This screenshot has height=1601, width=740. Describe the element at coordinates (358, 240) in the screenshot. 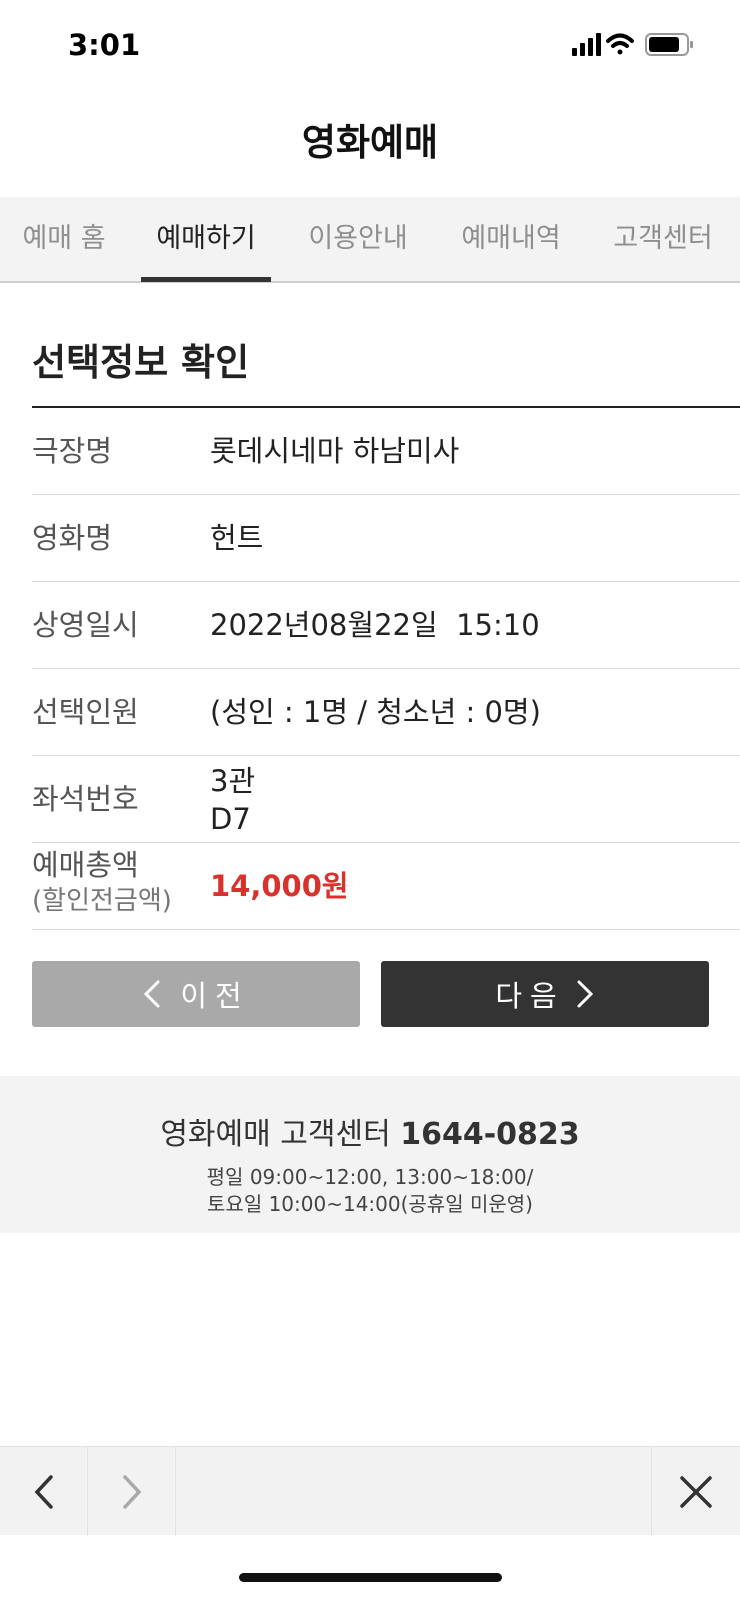

I see `tab-guide: 이용안내` at that location.